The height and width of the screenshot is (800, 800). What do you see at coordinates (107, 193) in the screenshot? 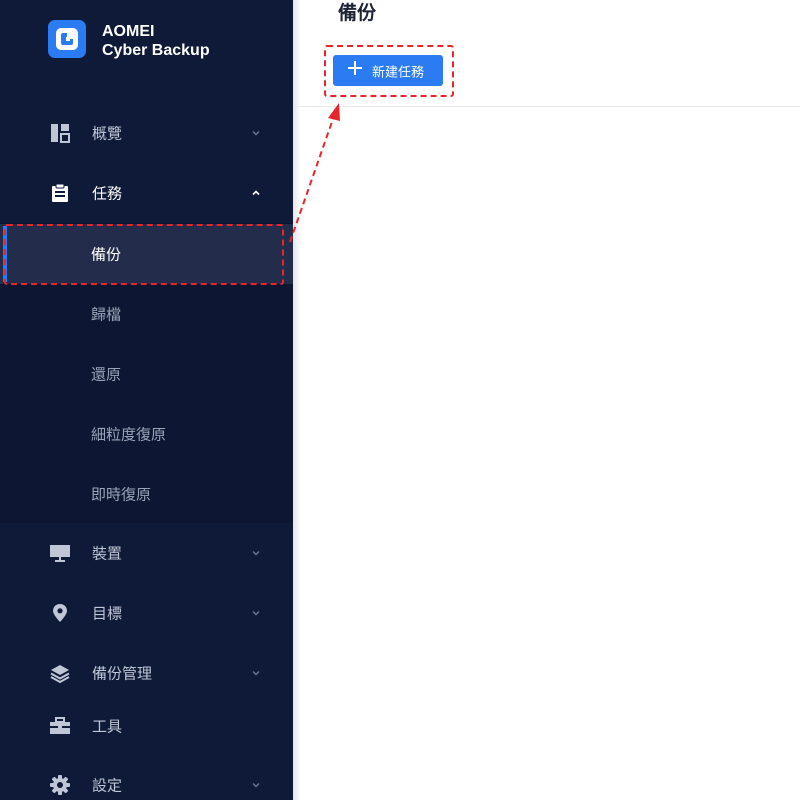
I see `sidebar-item-label: 任務` at bounding box center [107, 193].